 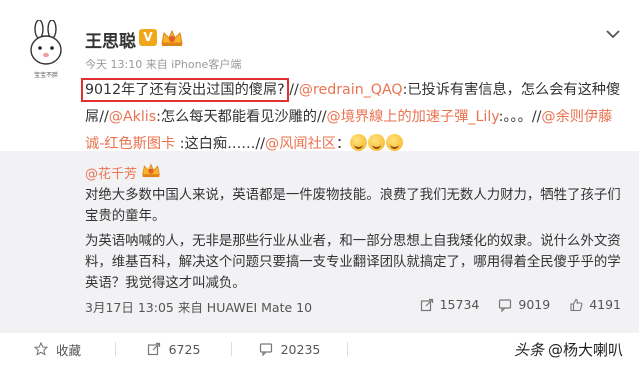 I want to click on repost-share-stat: 15734, so click(x=450, y=304).